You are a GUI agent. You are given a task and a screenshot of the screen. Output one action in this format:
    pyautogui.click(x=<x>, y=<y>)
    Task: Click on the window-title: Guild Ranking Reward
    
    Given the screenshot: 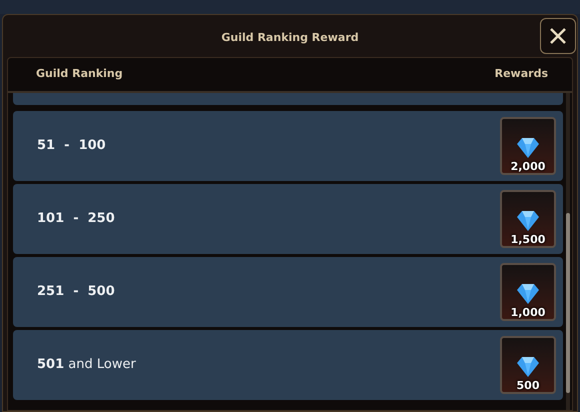 What is the action you would take?
    pyautogui.click(x=290, y=38)
    